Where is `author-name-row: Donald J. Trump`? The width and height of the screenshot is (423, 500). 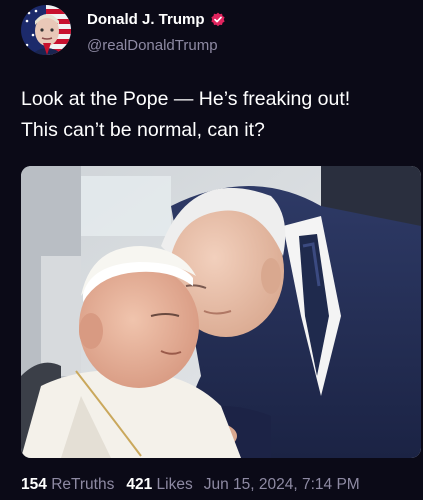
author-name-row: Donald J. Trump is located at coordinates (156, 19).